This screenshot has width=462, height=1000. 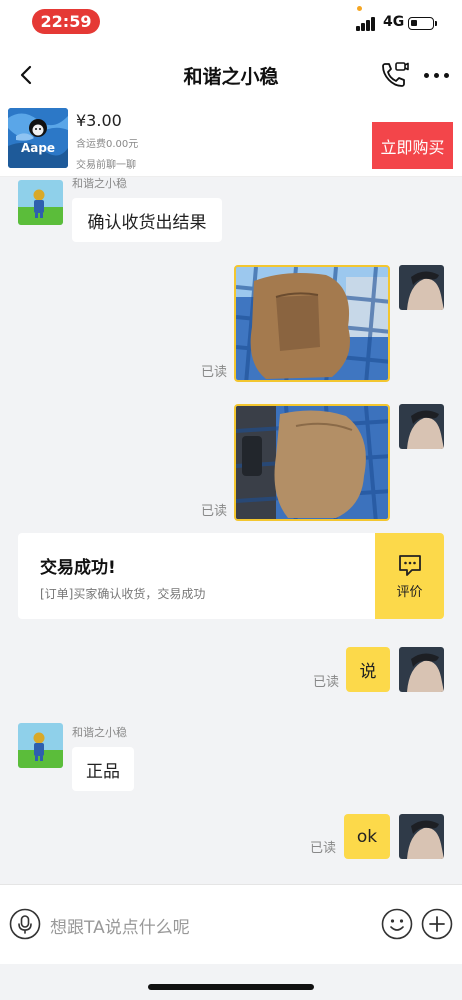 I want to click on input-bar: 想跟TA说点什么呢, so click(x=231, y=924).